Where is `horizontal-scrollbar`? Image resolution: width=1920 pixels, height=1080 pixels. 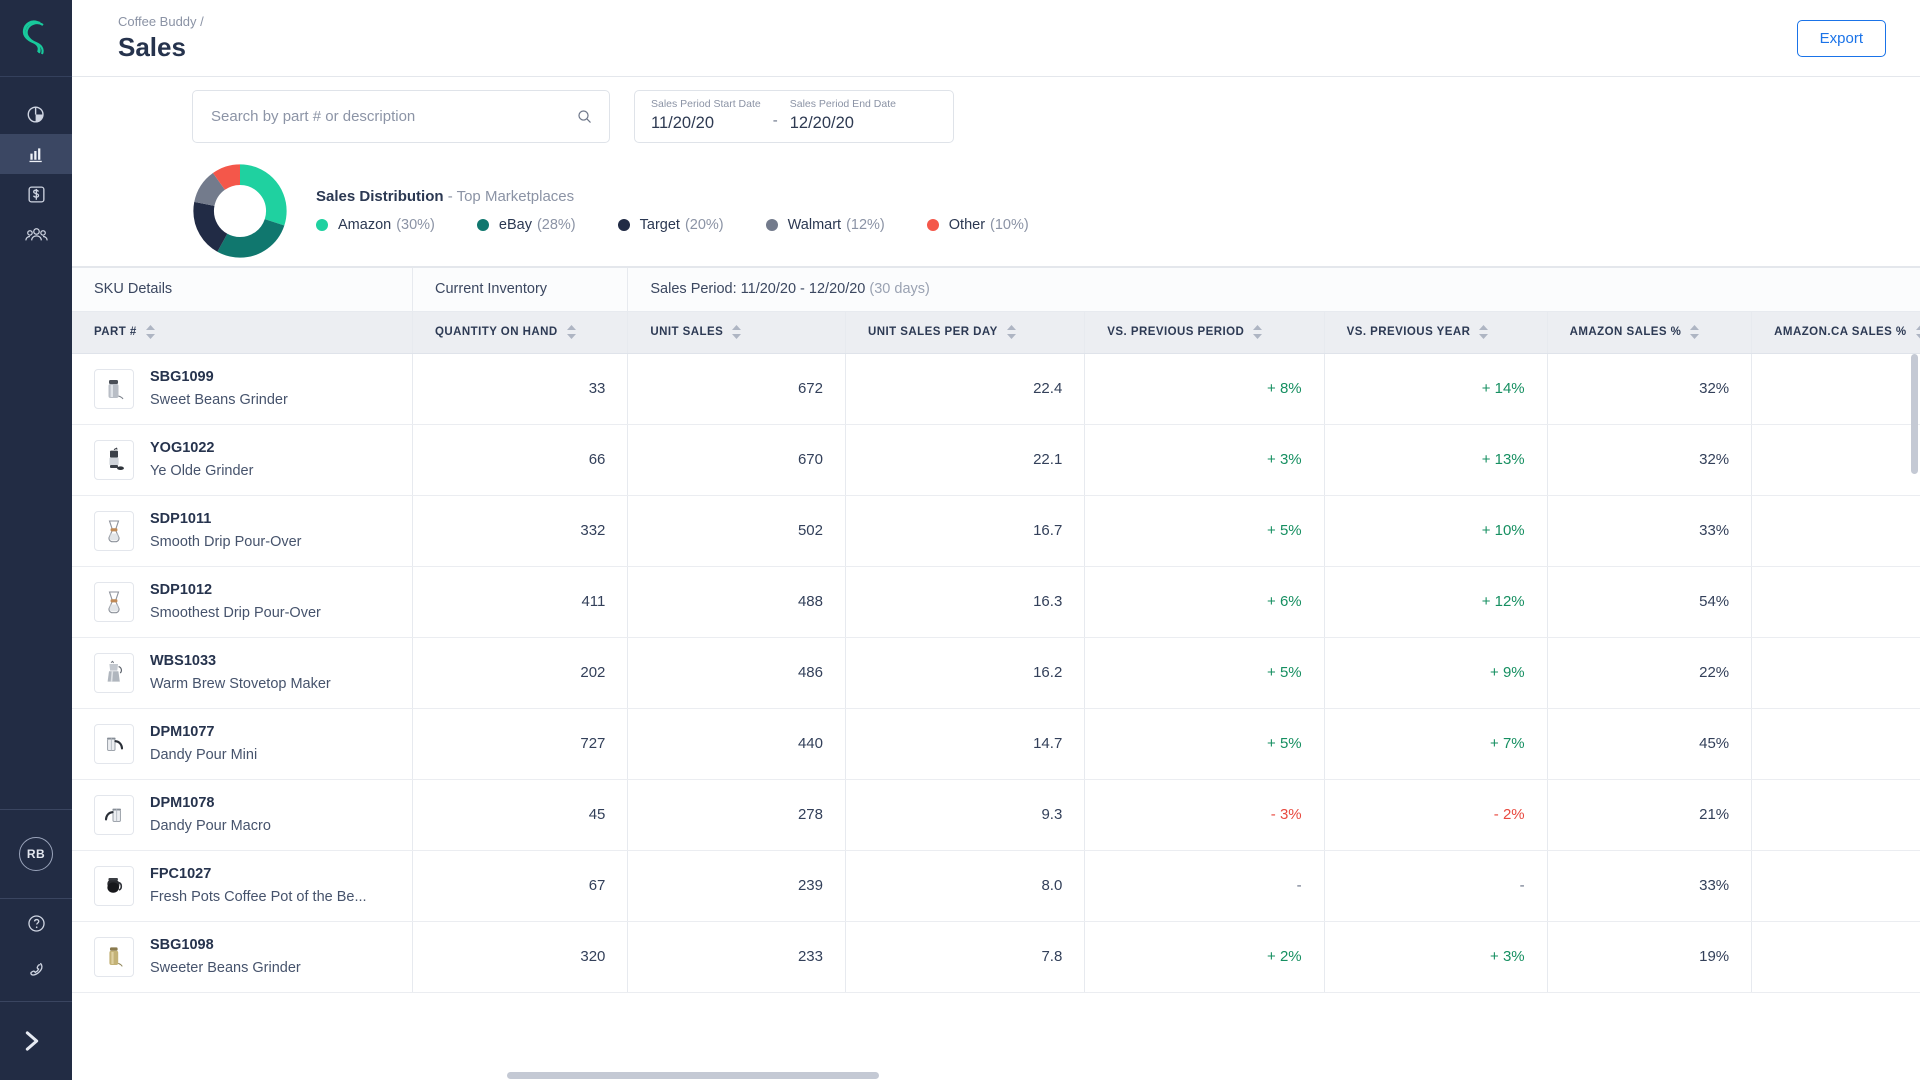
horizontal-scrollbar is located at coordinates (996, 1075).